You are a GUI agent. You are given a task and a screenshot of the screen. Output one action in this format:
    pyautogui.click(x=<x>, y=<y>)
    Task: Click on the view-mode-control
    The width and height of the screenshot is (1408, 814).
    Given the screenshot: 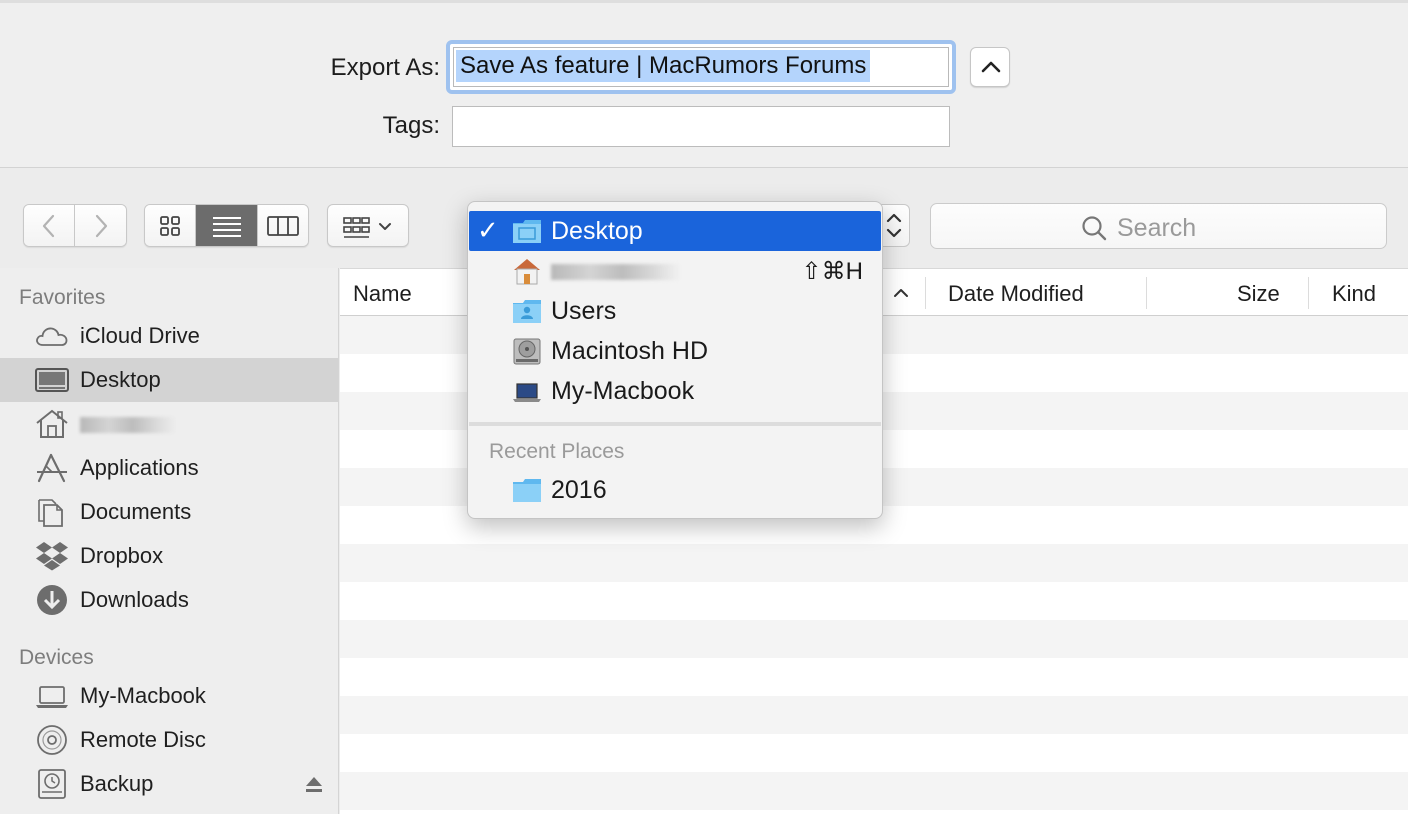 What is the action you would take?
    pyautogui.click(x=226, y=225)
    